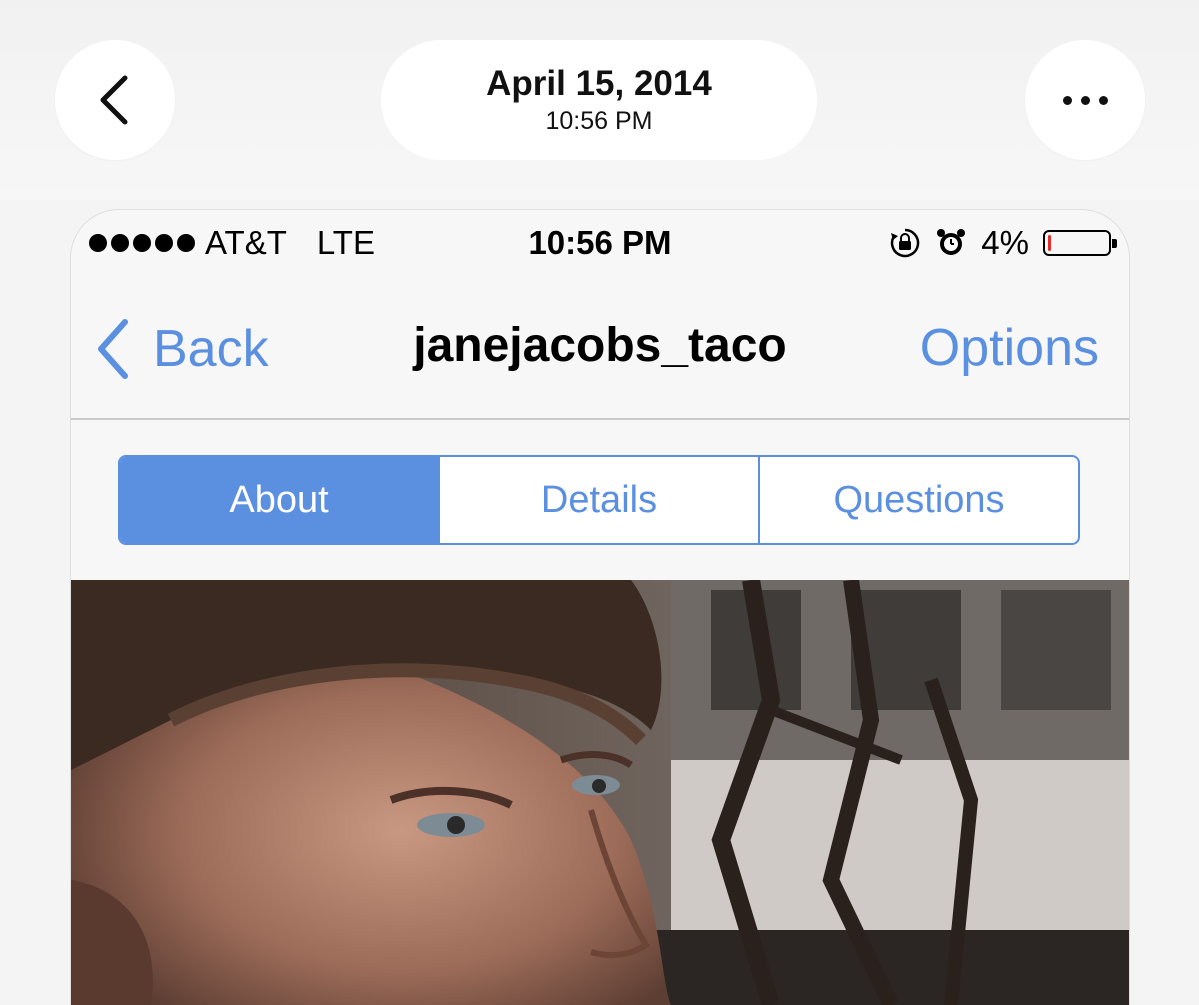  I want to click on more-button, so click(1085, 100).